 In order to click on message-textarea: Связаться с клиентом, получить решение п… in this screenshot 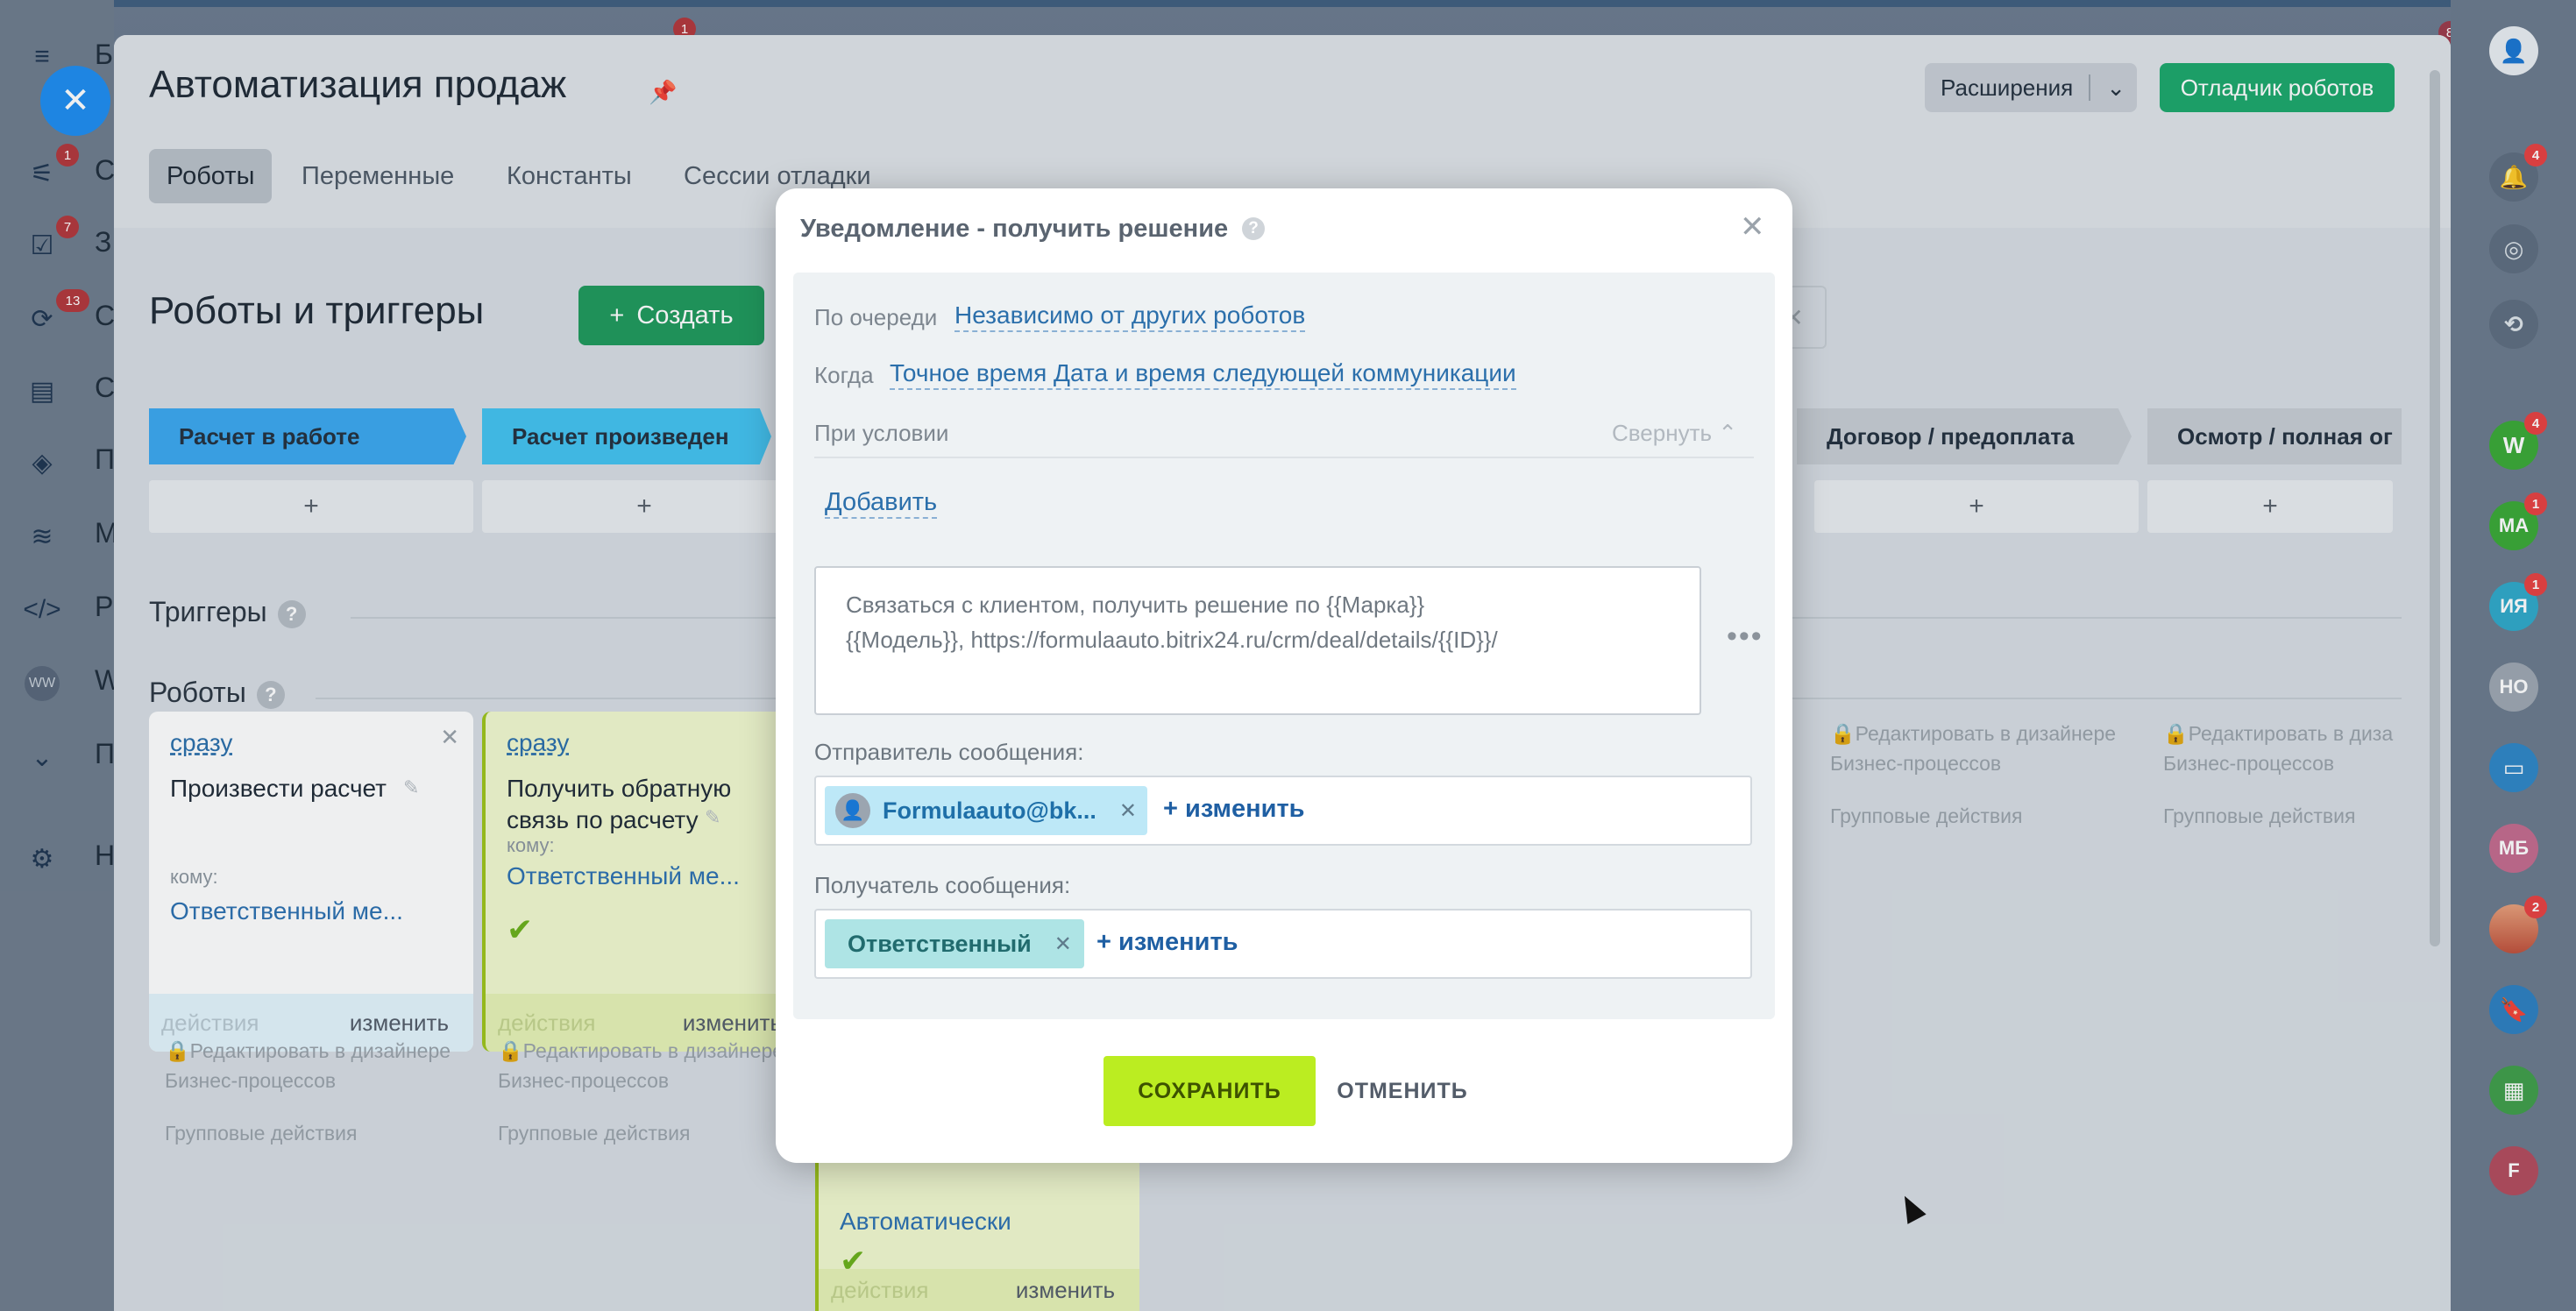, I will do `click(1257, 640)`.